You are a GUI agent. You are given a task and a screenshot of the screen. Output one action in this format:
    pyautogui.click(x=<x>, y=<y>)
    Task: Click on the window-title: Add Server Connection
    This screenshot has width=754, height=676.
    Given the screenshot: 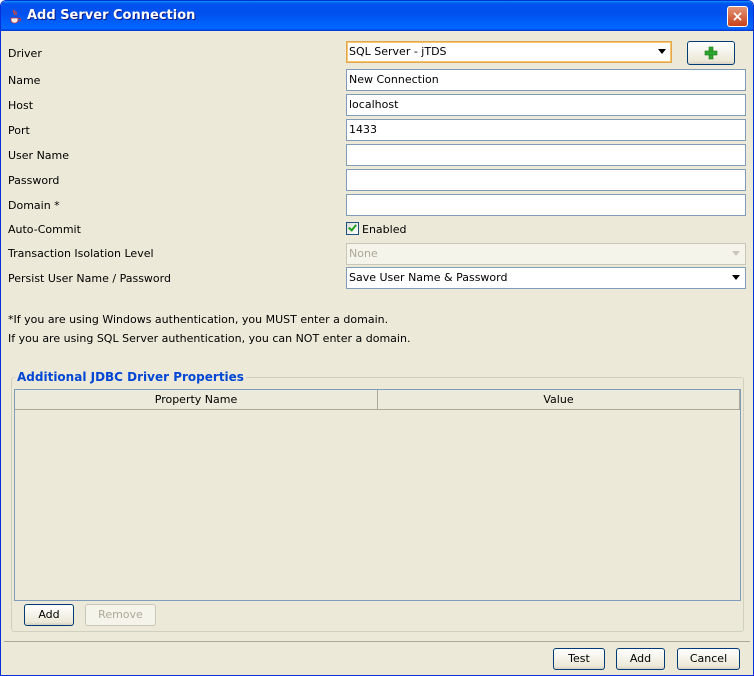 What is the action you would take?
    pyautogui.click(x=111, y=15)
    